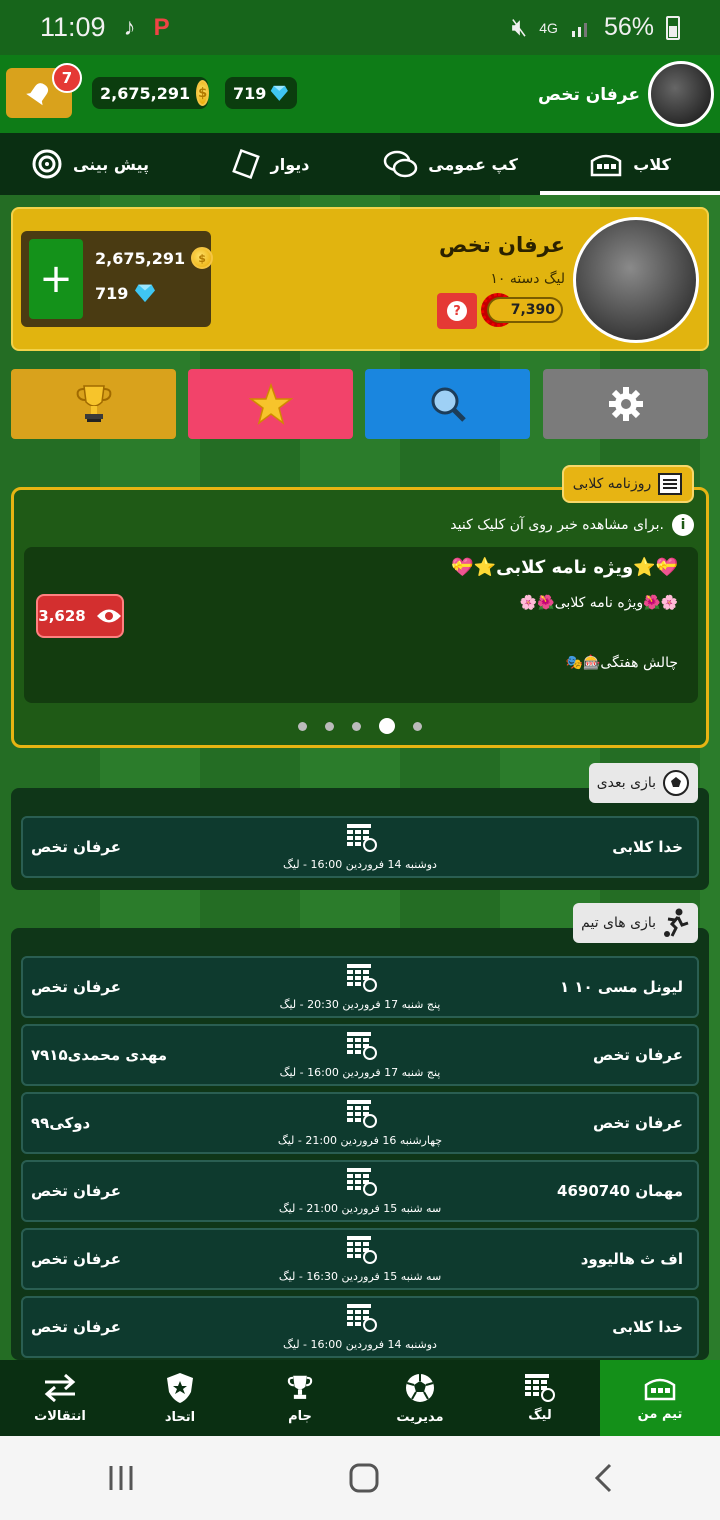  I want to click on gems-value: 719, so click(250, 93).